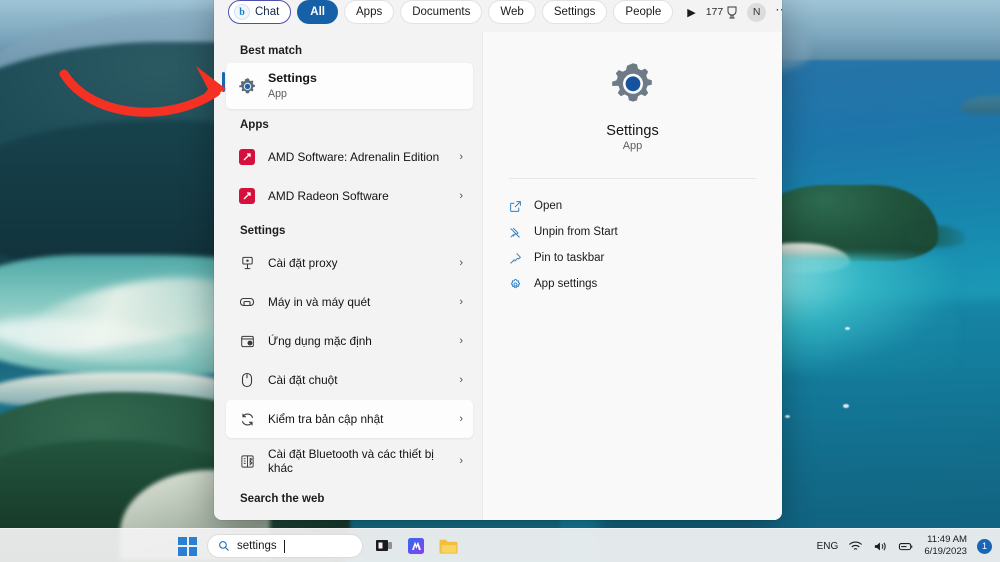 Image resolution: width=1000 pixels, height=562 pixels. I want to click on chip-label: Settings, so click(574, 12).